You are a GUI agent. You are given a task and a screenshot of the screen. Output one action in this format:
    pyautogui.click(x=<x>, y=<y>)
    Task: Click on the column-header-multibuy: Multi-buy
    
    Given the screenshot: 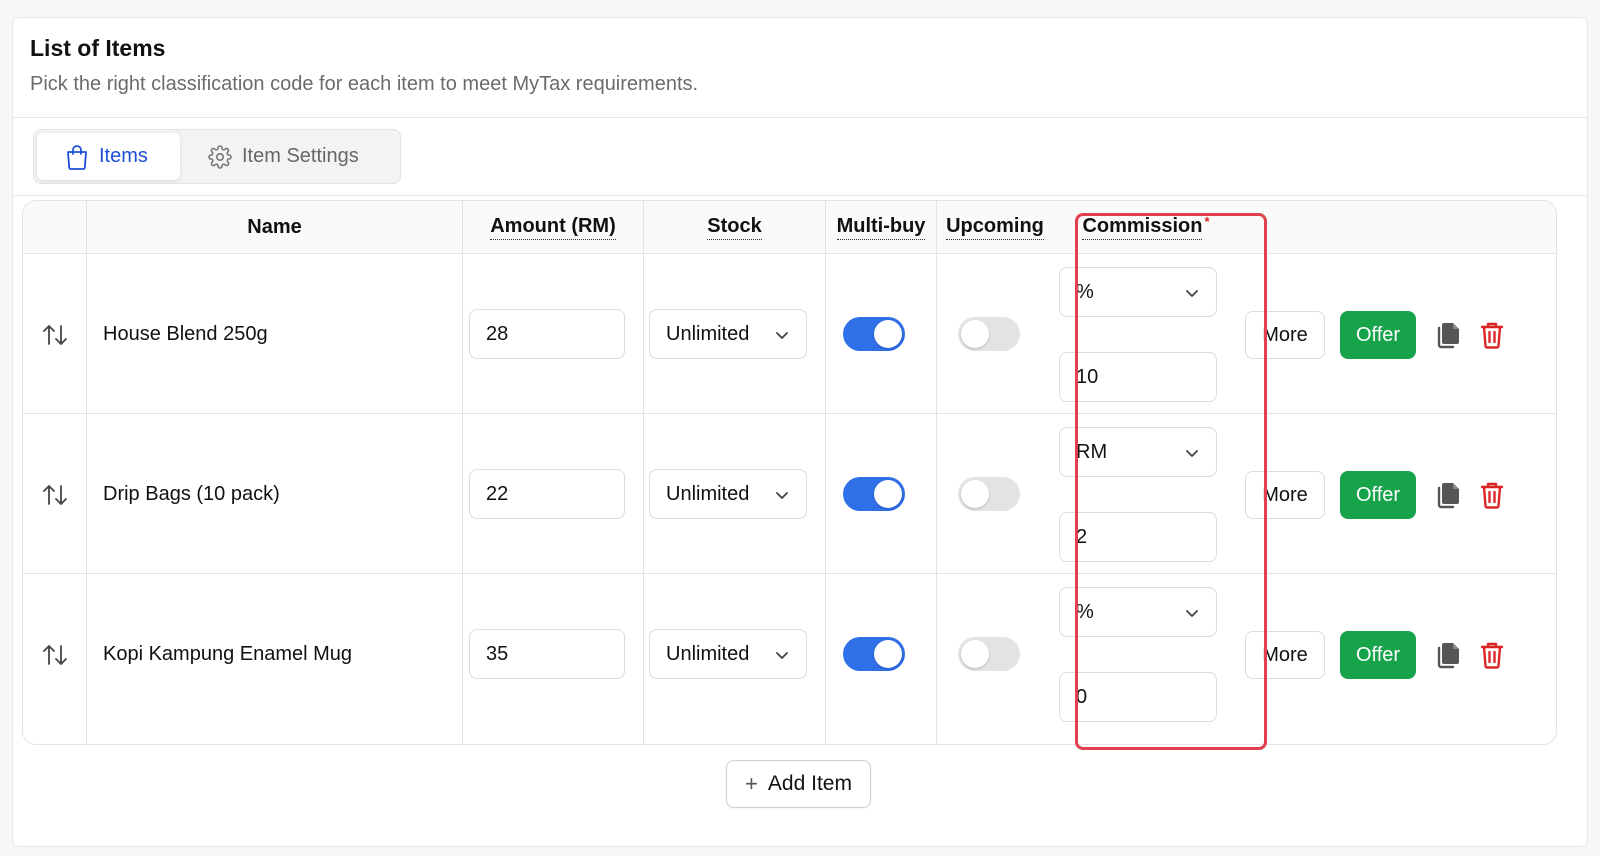 What is the action you would take?
    pyautogui.click(x=881, y=227)
    